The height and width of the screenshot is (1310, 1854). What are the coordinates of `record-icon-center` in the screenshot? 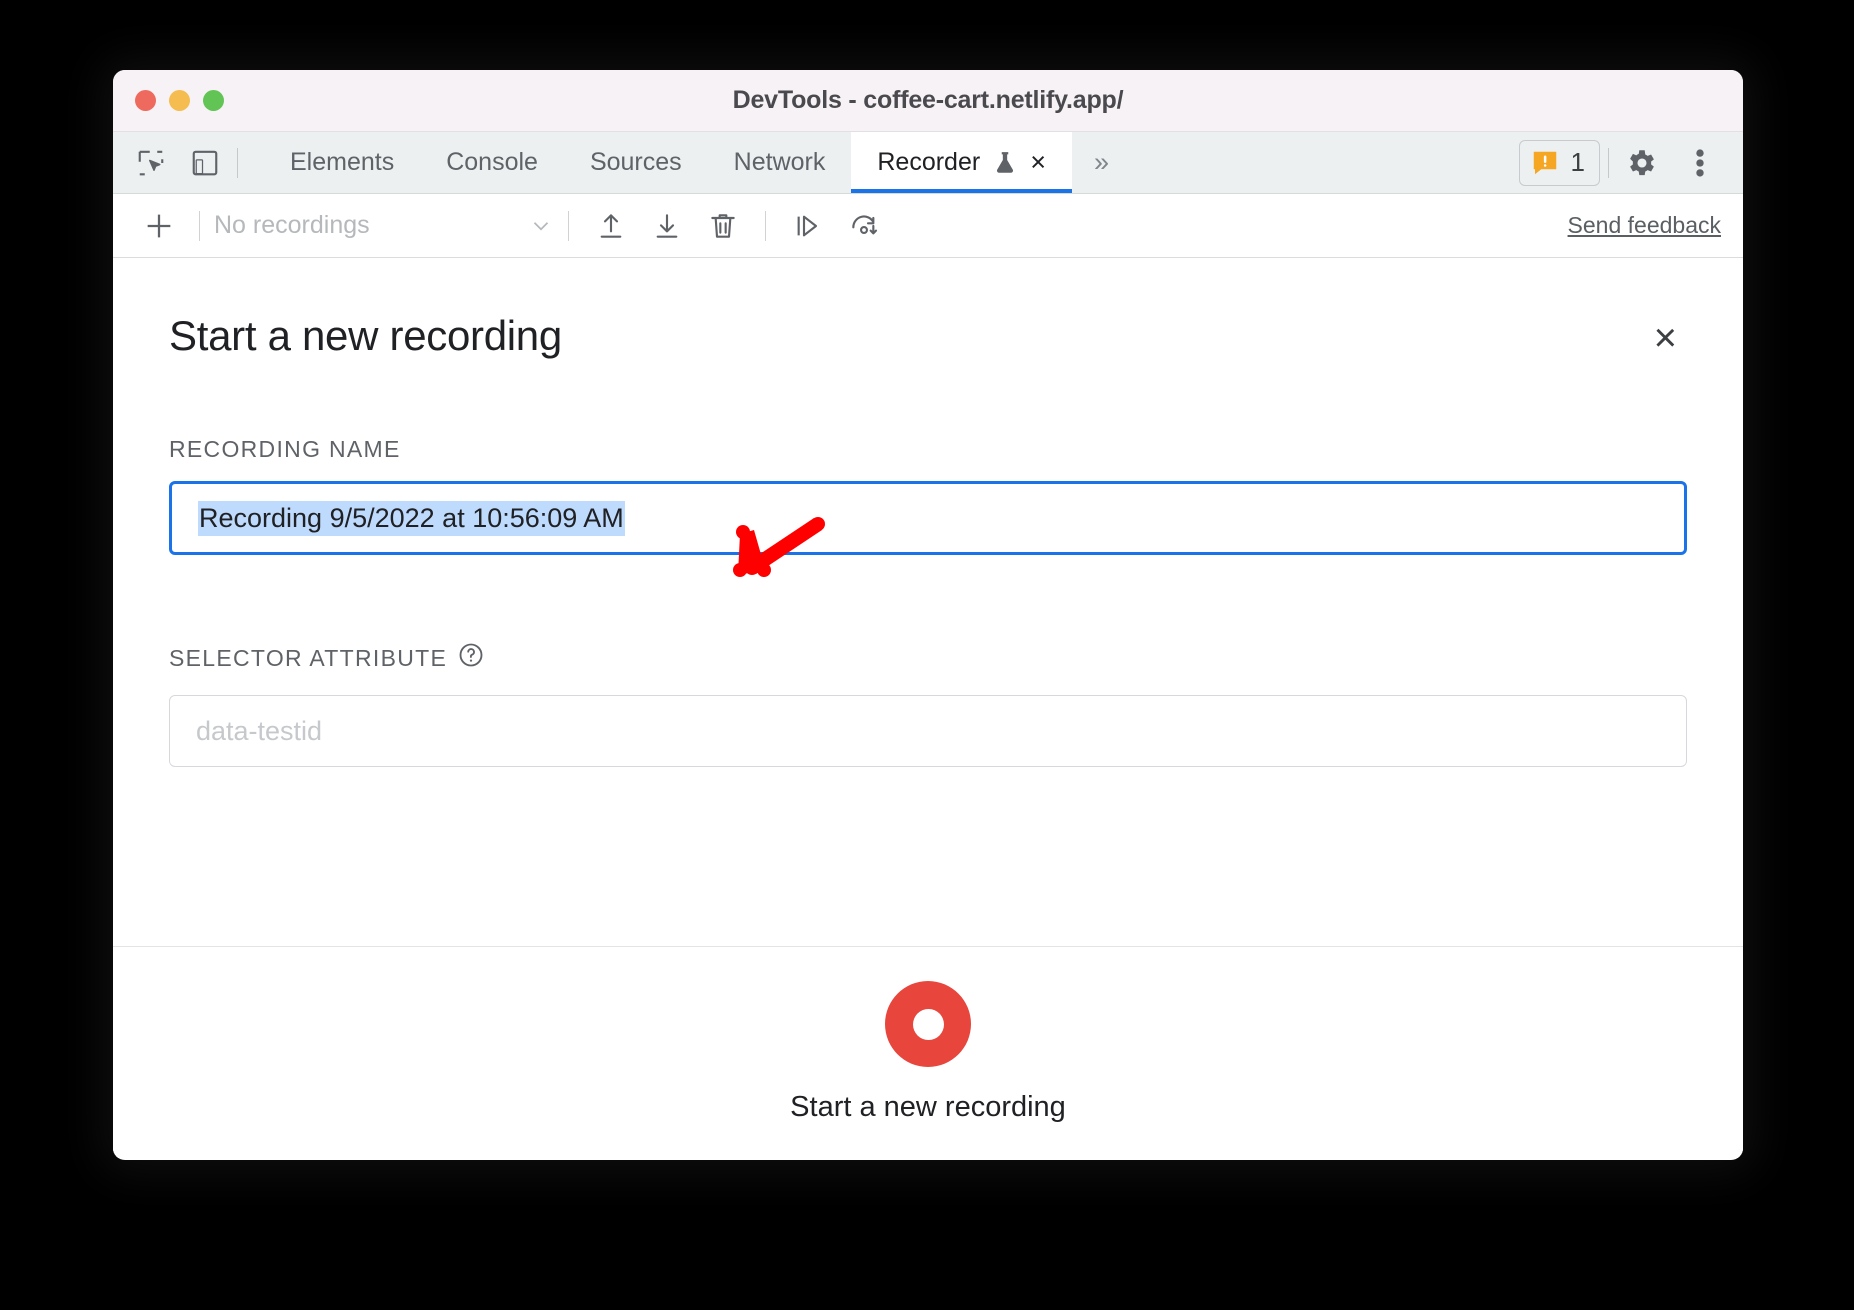 It's located at (928, 1024).